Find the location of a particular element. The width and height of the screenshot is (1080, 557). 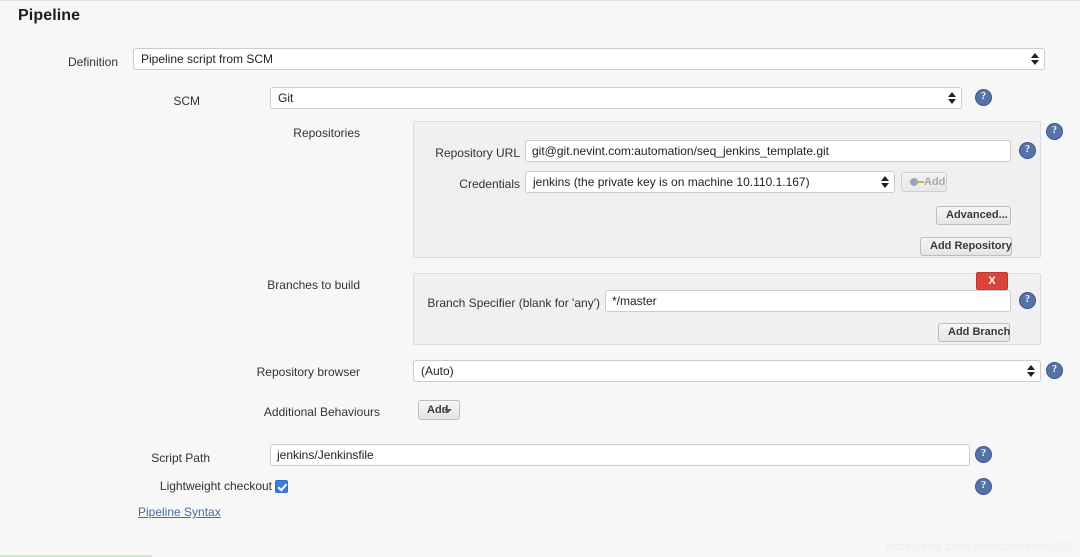

chevron-down-icon is located at coordinates (448, 411).